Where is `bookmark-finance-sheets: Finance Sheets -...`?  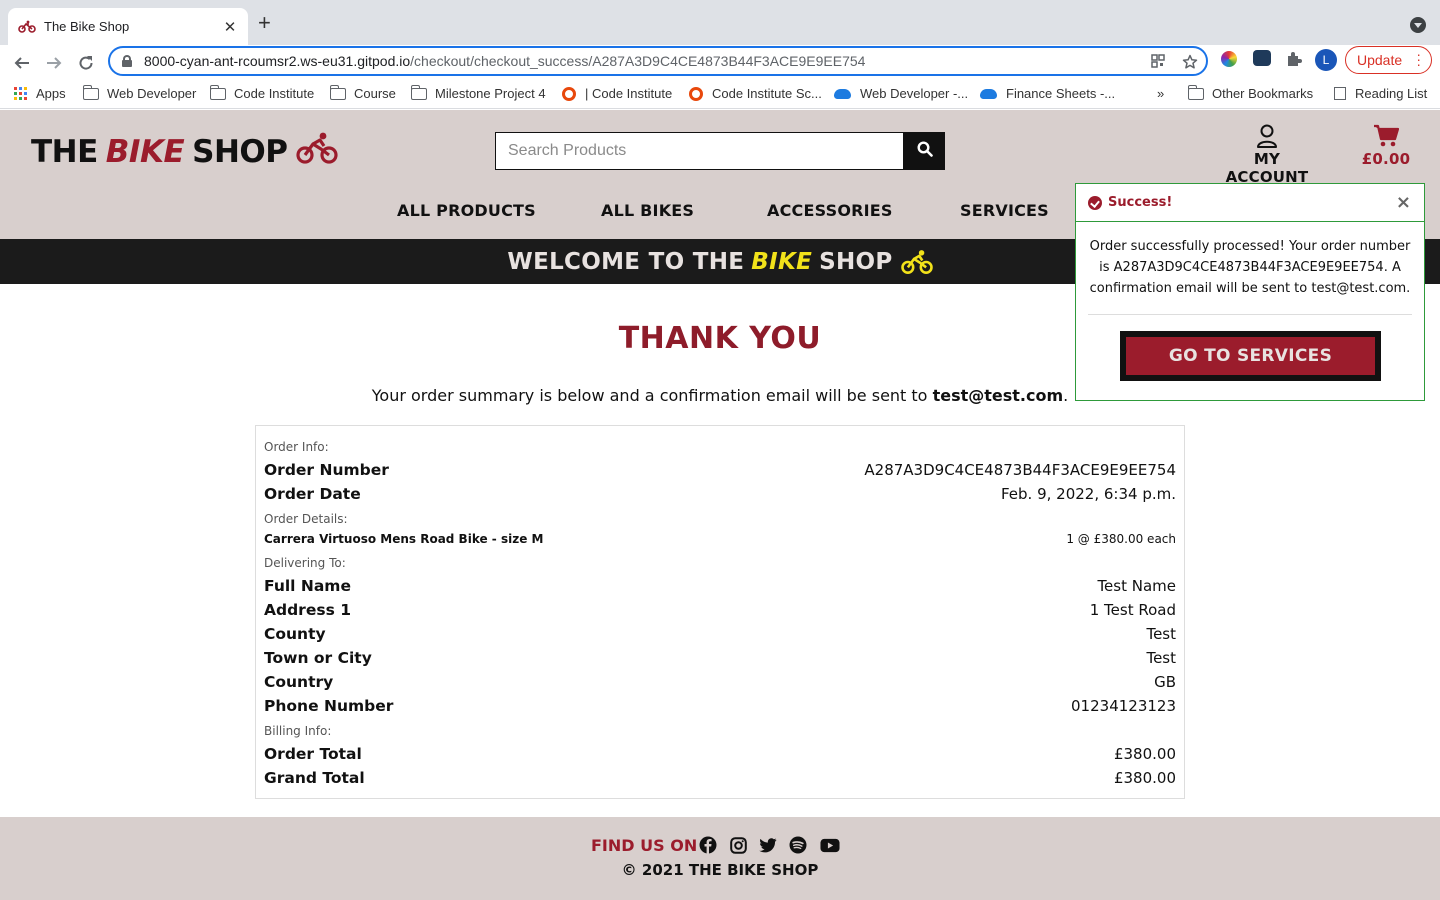
bookmark-finance-sheets: Finance Sheets -... is located at coordinates (1047, 93).